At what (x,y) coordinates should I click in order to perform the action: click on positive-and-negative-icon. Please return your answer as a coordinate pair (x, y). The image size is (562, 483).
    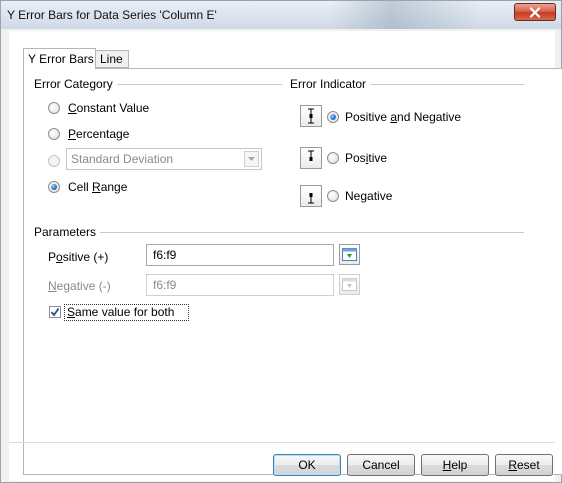
    Looking at the image, I should click on (311, 116).